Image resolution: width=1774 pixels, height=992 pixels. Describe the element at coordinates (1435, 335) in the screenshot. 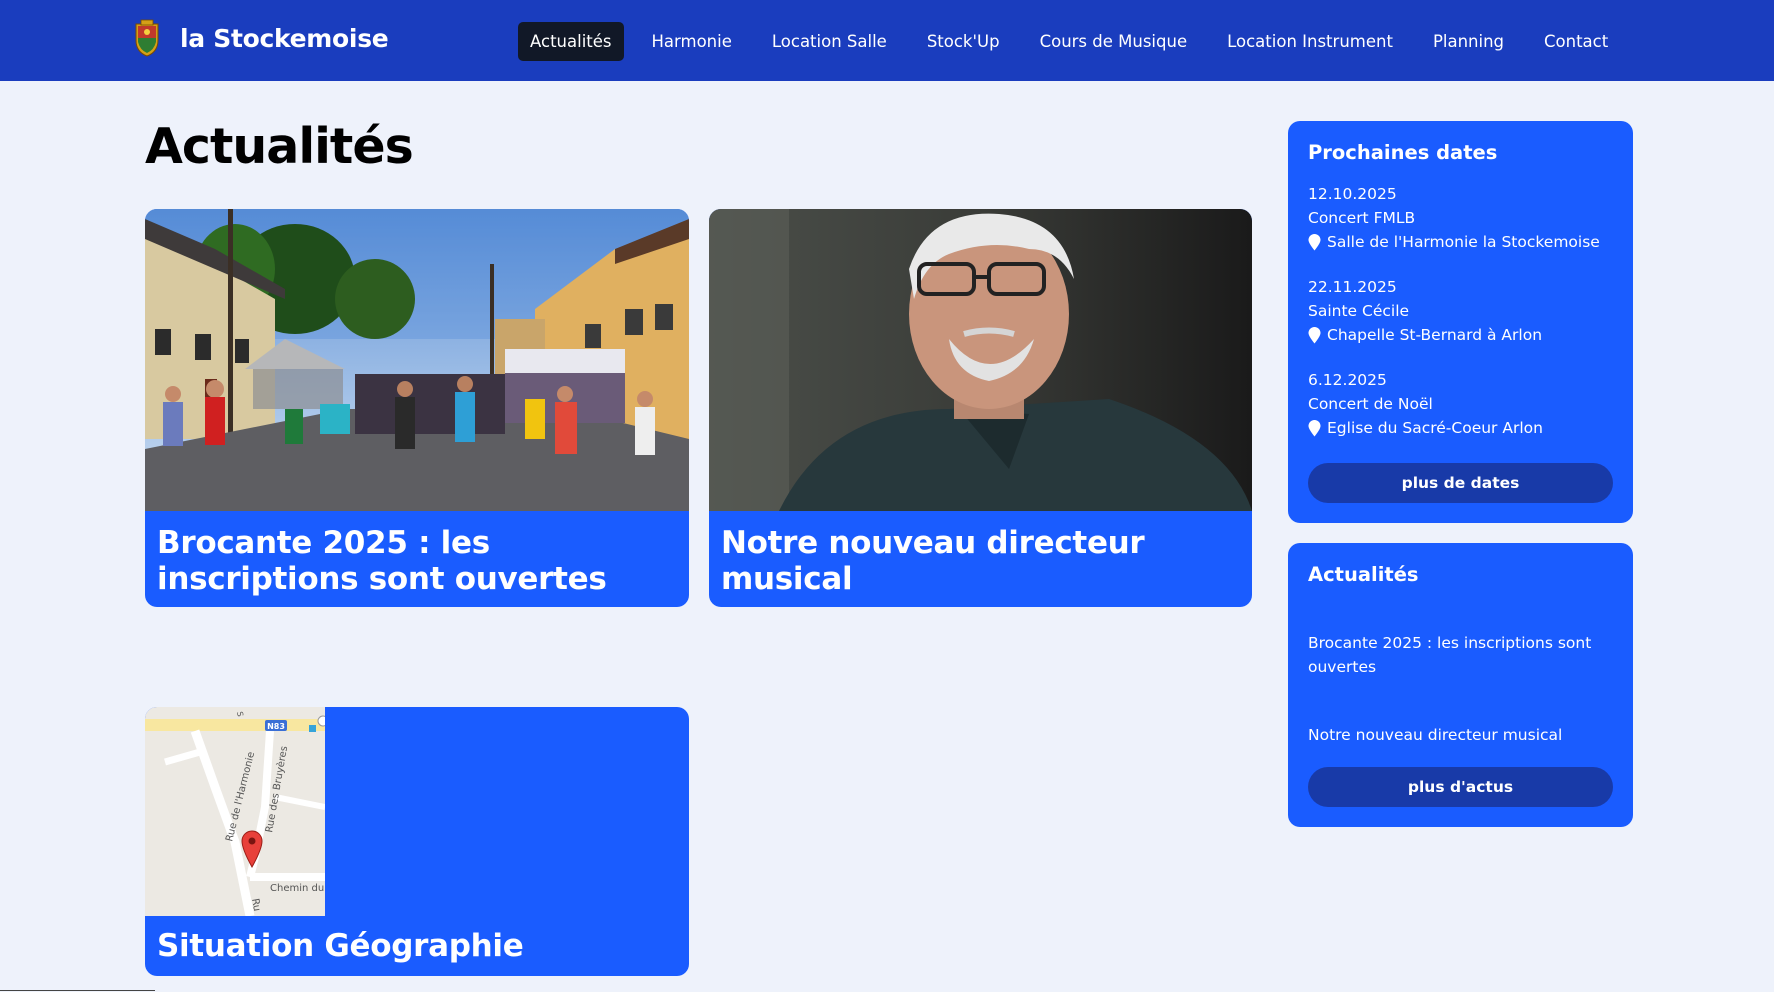

I see `event-place-label: Chapelle St-Bernard à Arlon` at that location.